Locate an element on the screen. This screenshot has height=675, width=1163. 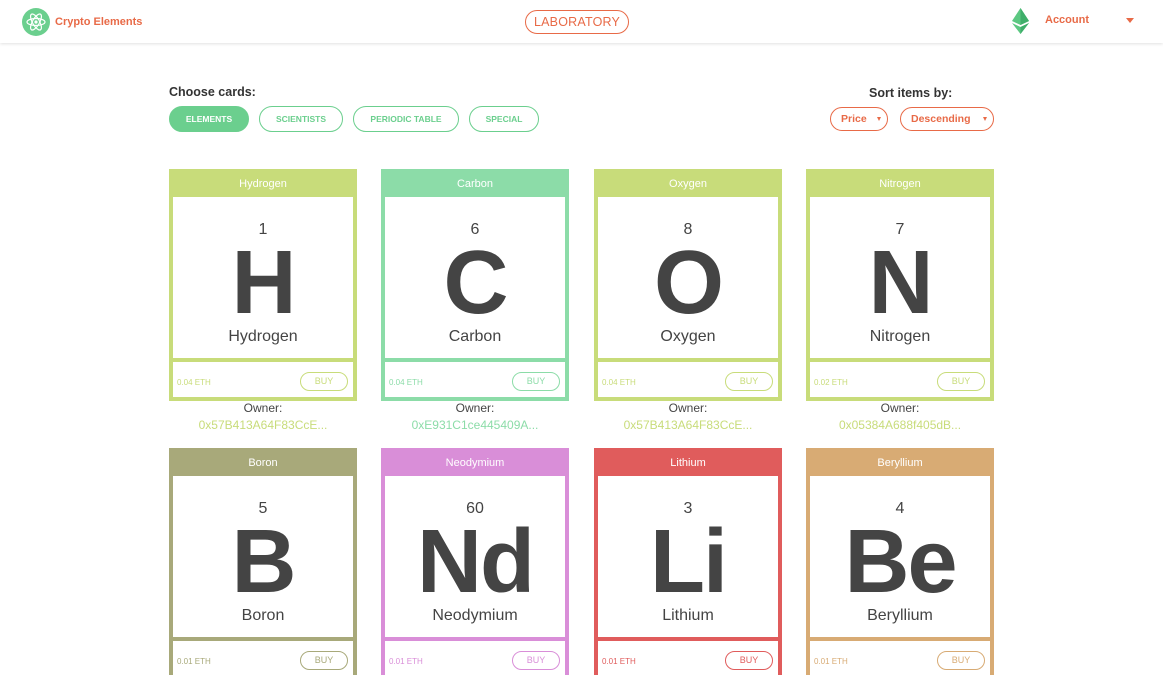
card-face: 5 B Boron is located at coordinates (263, 558).